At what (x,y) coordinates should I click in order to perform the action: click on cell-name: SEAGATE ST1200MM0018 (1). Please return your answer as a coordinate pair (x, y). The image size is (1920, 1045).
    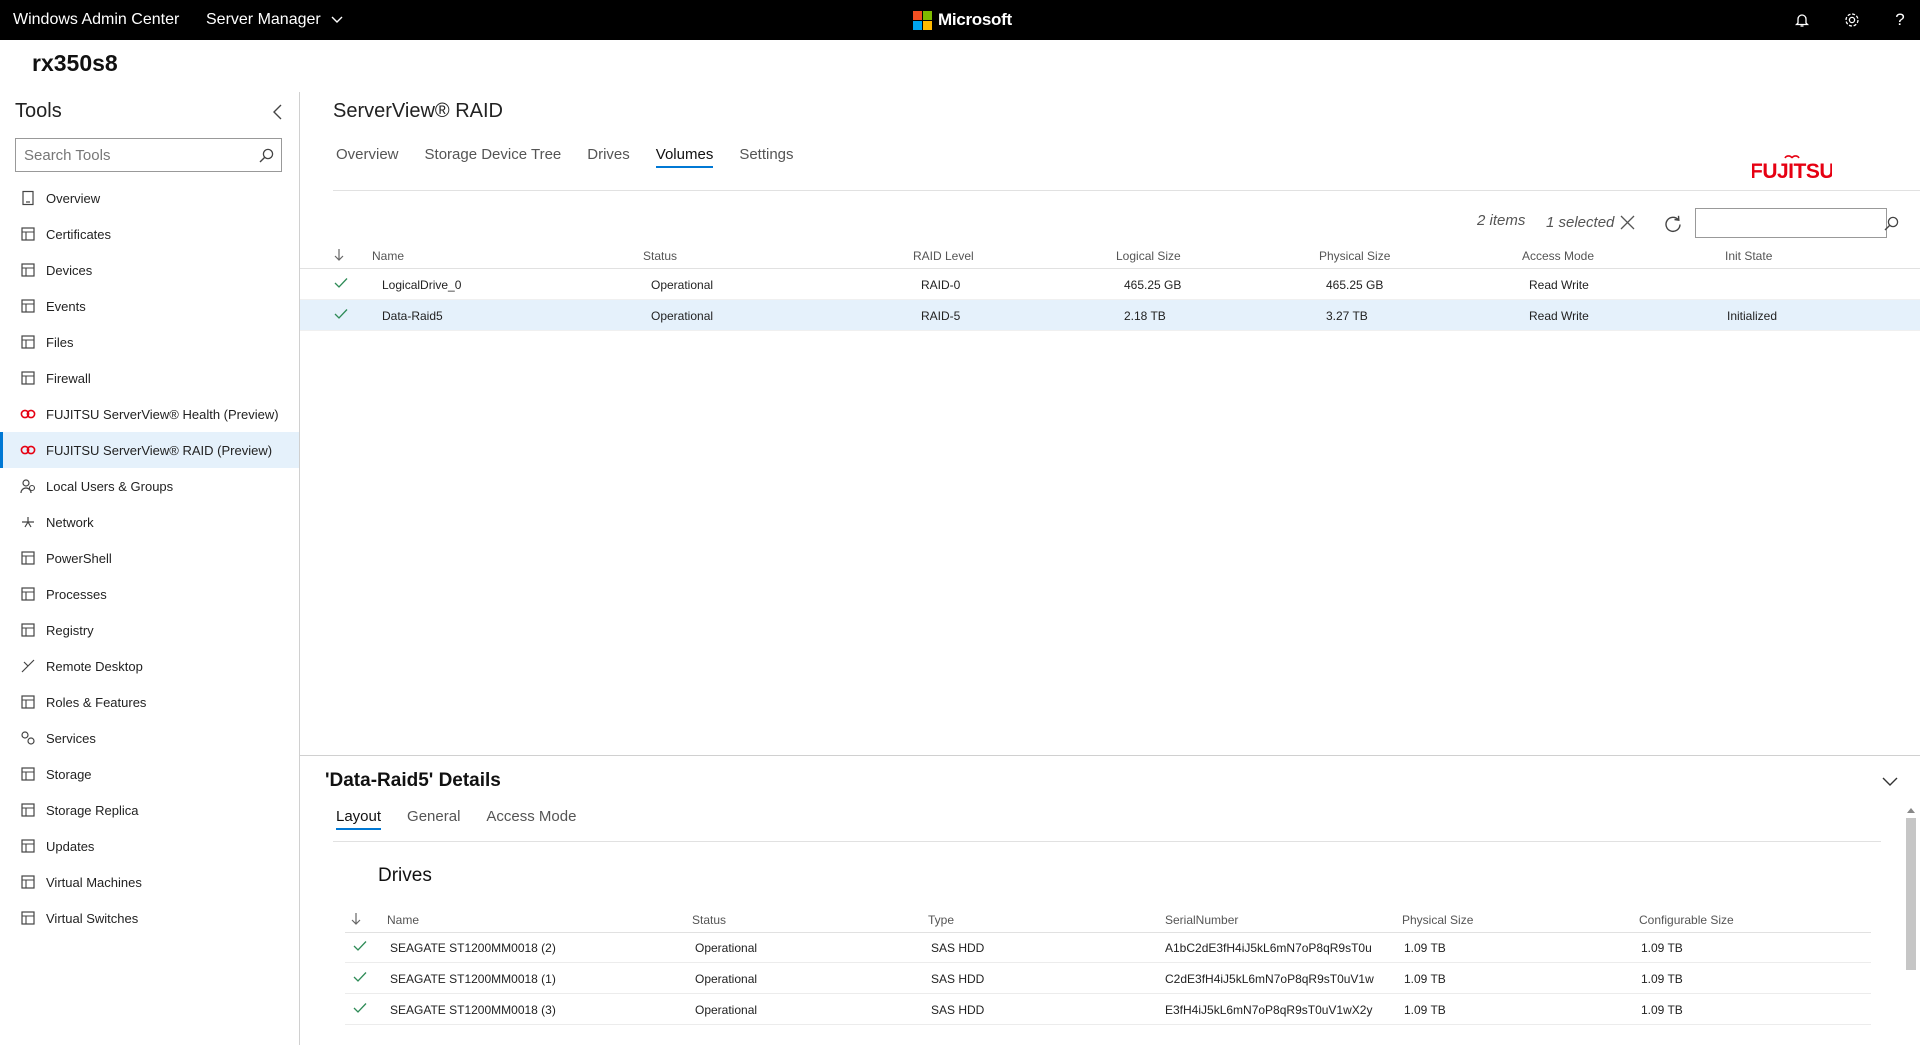
    Looking at the image, I should click on (473, 979).